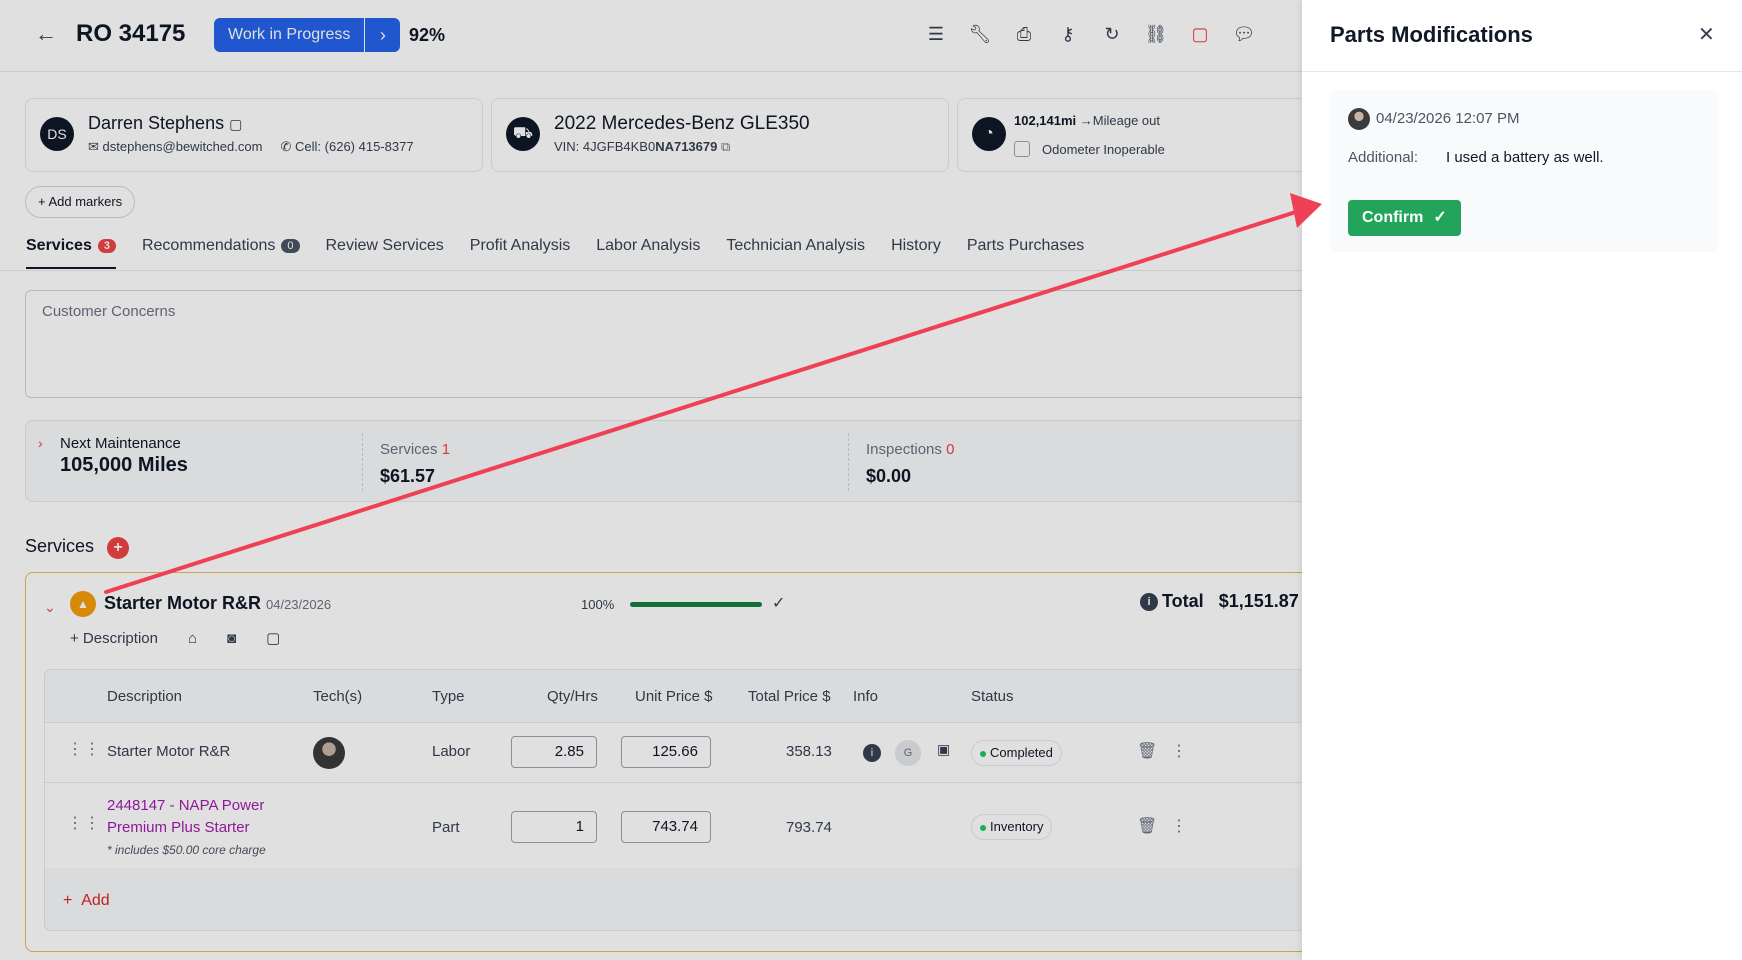 The width and height of the screenshot is (1742, 960). Describe the element at coordinates (666, 827) in the screenshot. I see `unit-price-input: 743.74` at that location.